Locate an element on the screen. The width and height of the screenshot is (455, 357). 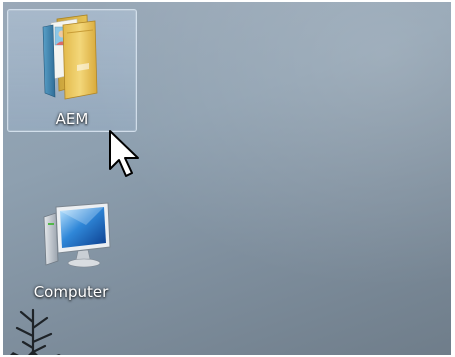
mouse-pointer-icon is located at coordinates (124, 153).